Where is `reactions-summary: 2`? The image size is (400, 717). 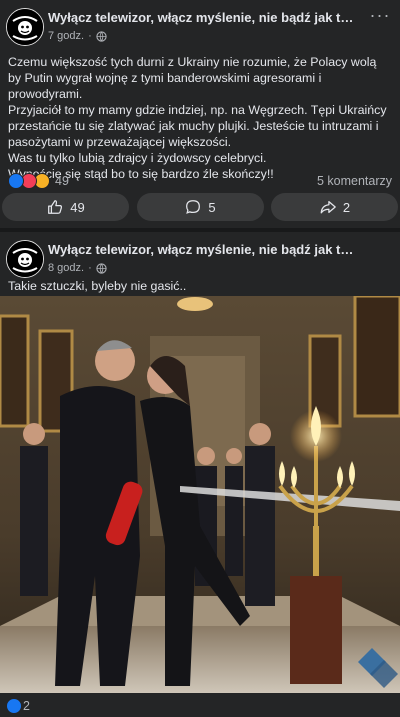 reactions-summary: 2 is located at coordinates (18, 706).